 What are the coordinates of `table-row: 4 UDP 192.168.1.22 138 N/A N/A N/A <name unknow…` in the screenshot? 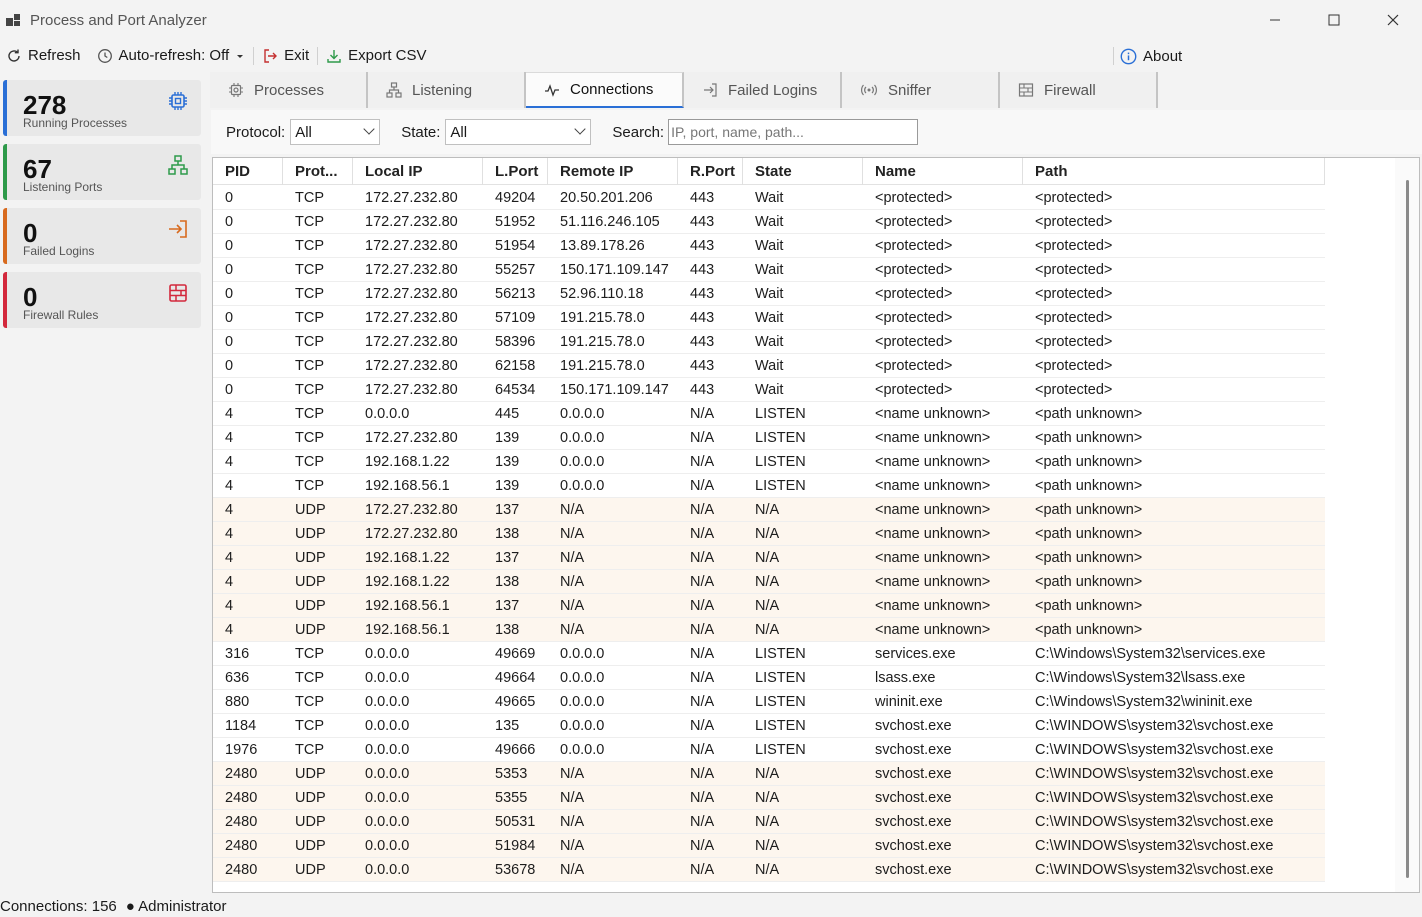 It's located at (769, 582).